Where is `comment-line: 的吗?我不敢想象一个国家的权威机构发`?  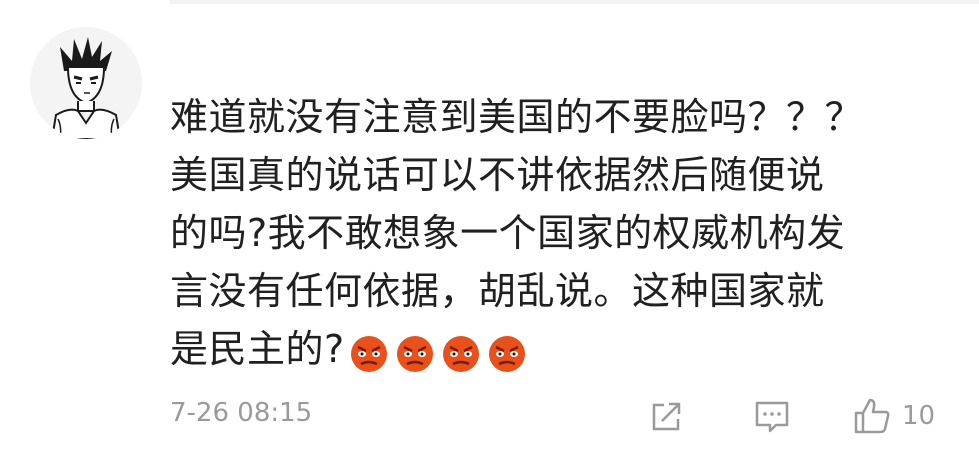 comment-line: 的吗?我不敢想象一个国家的权威机构发 is located at coordinates (508, 233).